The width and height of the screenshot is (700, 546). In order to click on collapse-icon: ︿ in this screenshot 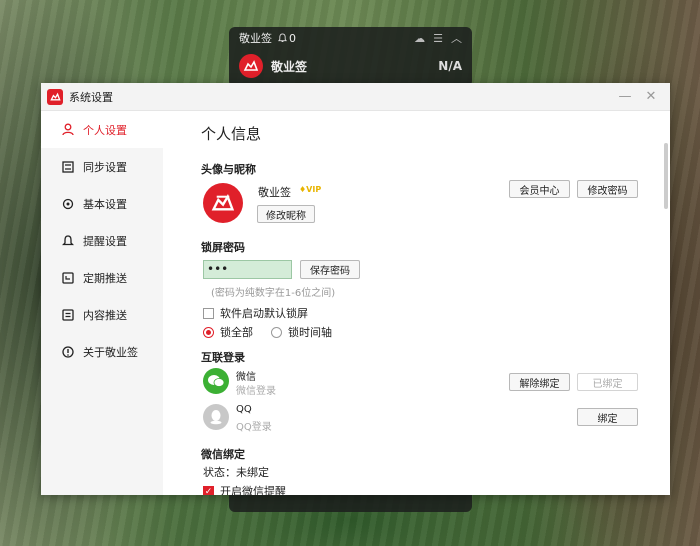, I will do `click(456, 38)`.